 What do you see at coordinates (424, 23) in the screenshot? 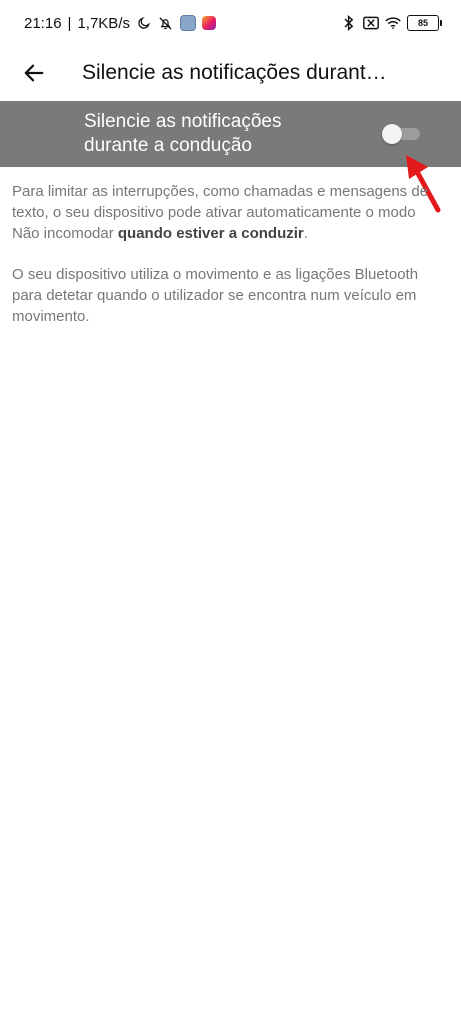
I see `battery-icon: 85` at bounding box center [424, 23].